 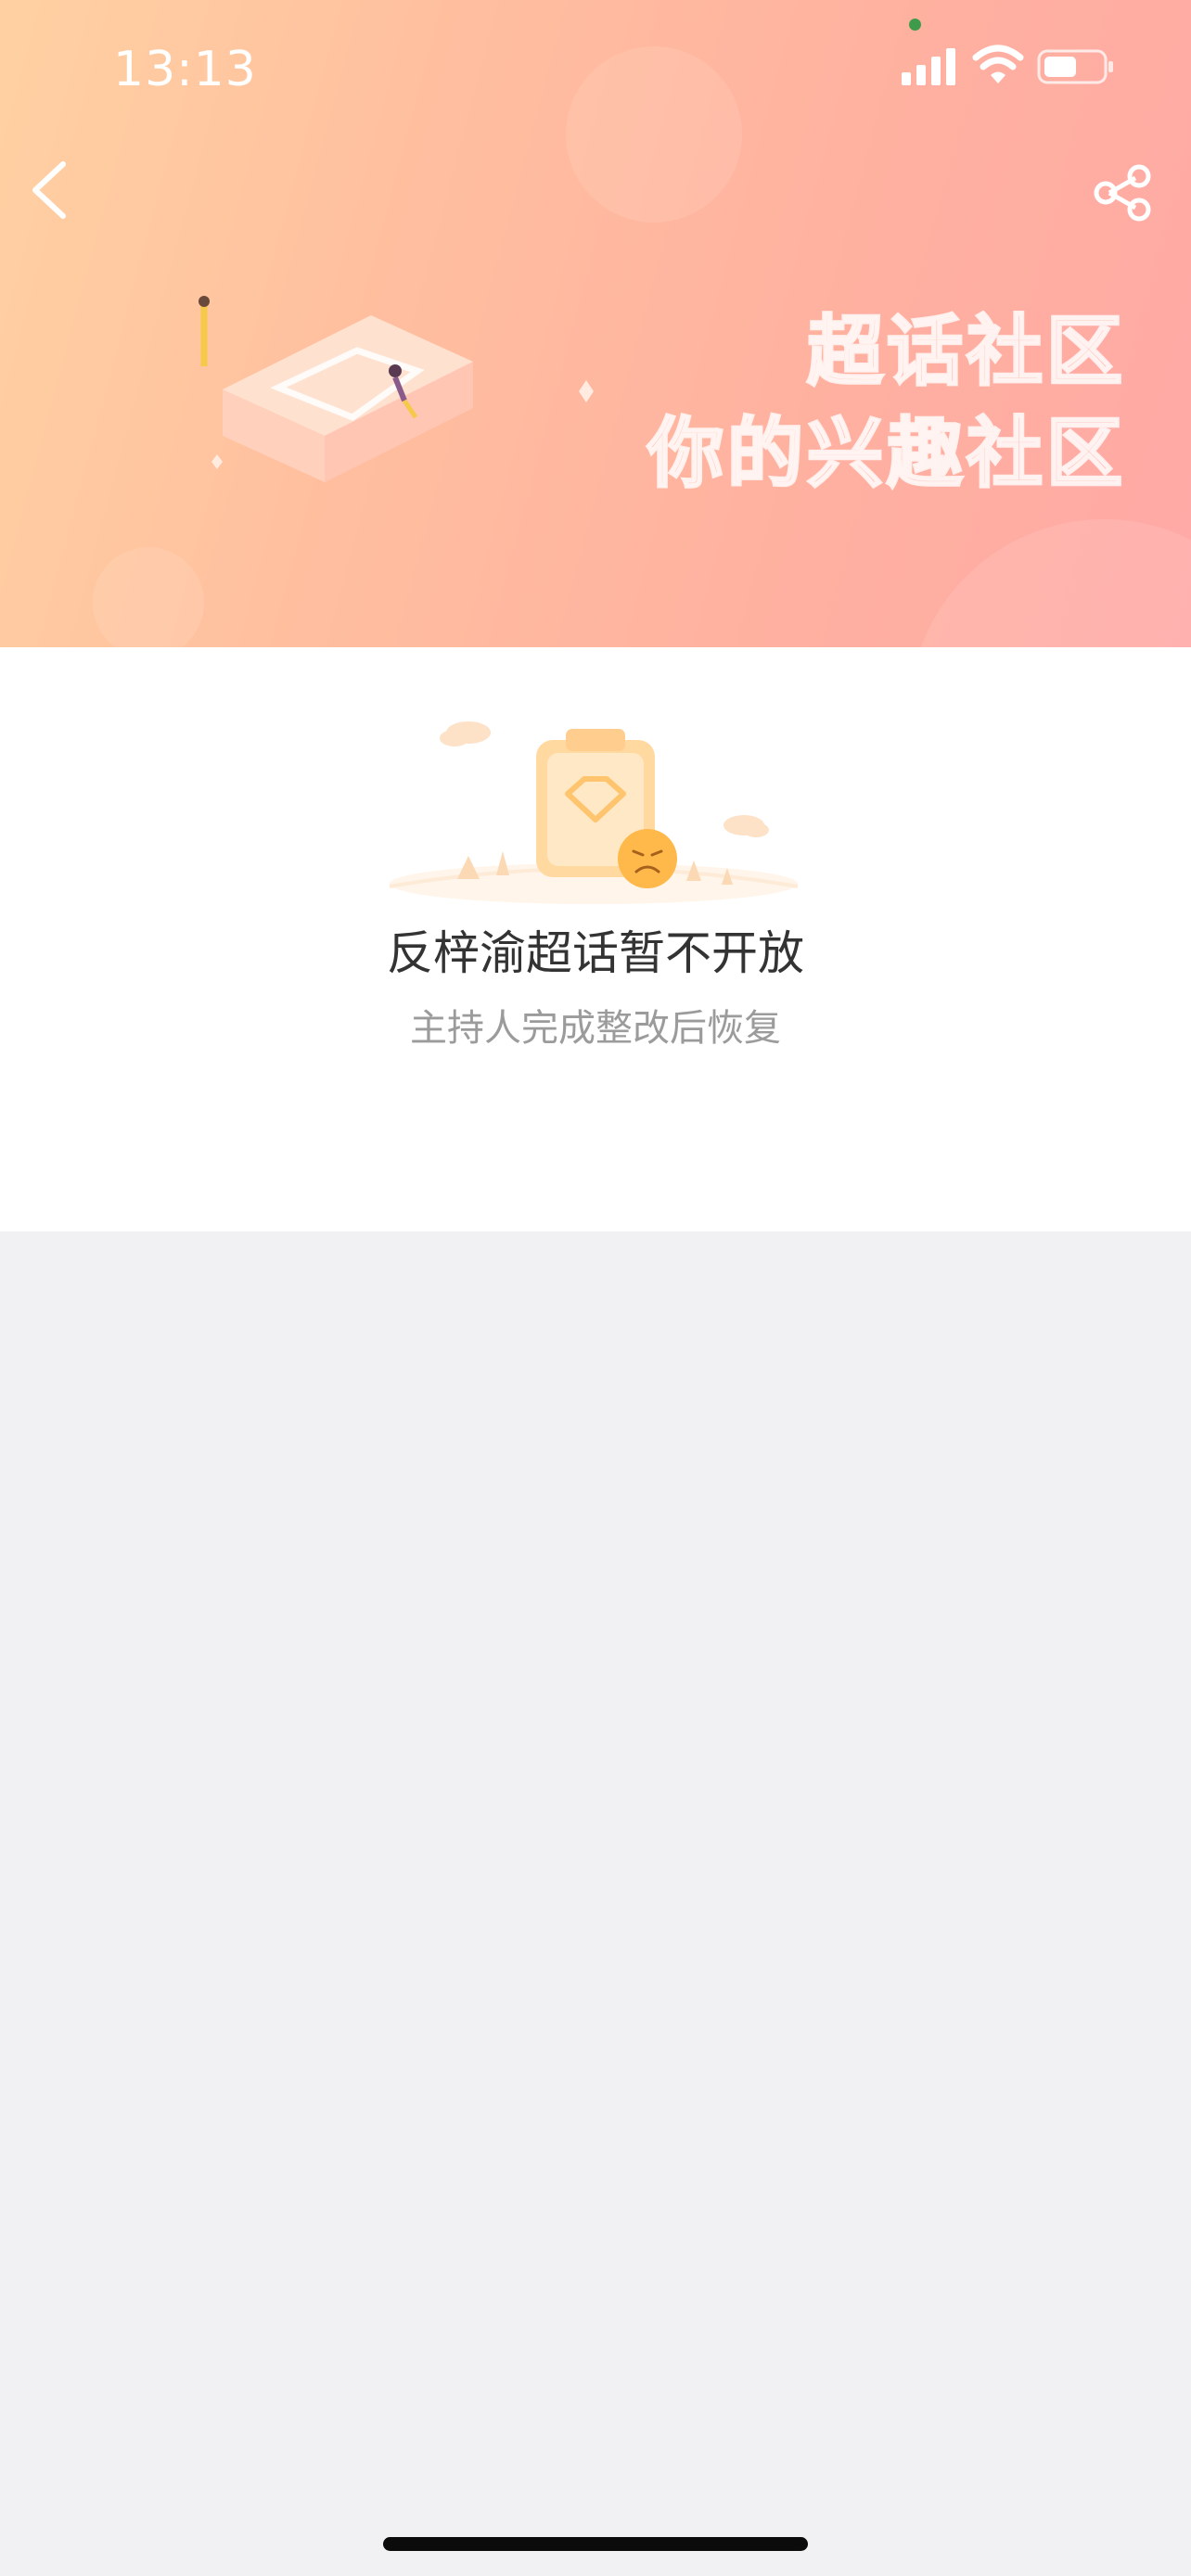 What do you see at coordinates (915, 25) in the screenshot?
I see `camera-indicator-dot` at bounding box center [915, 25].